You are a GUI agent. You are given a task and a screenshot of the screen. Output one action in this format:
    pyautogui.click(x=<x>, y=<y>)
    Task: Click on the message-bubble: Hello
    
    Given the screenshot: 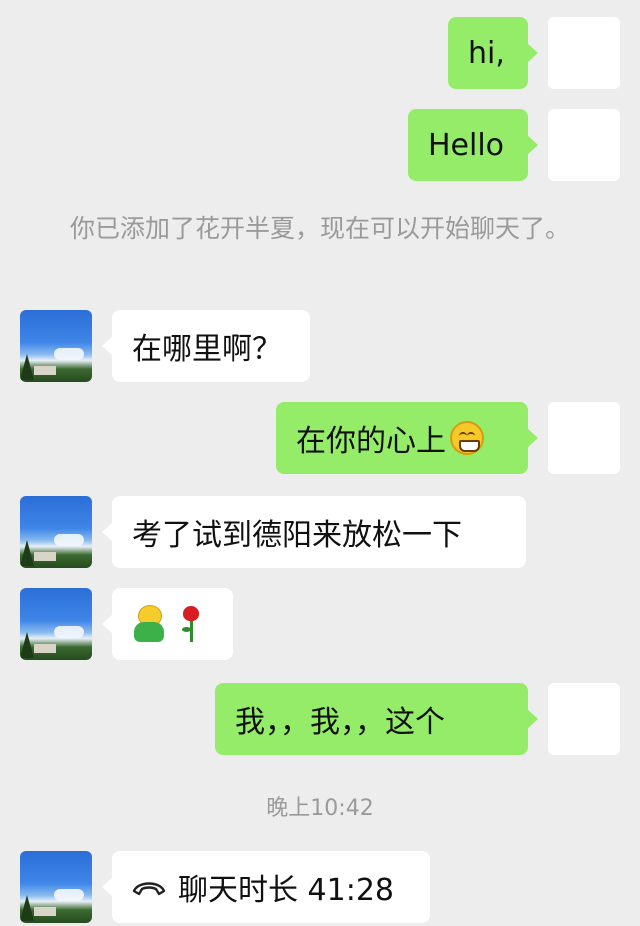 What is the action you would take?
    pyautogui.click(x=473, y=145)
    